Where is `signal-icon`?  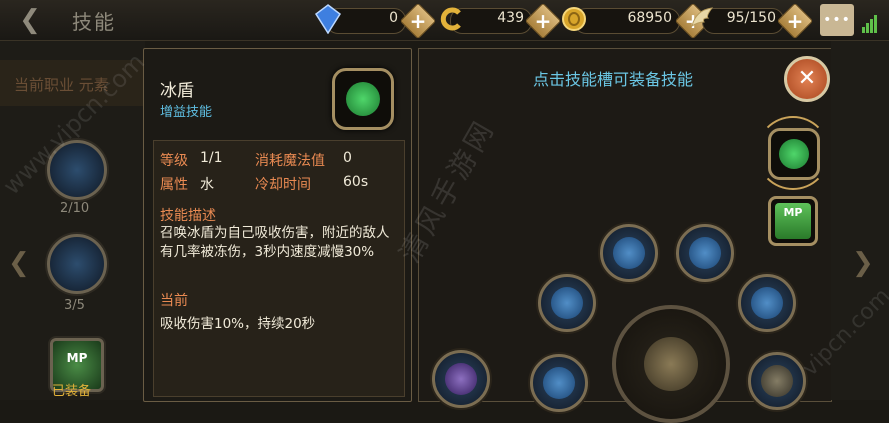 signal-icon is located at coordinates (870, 23).